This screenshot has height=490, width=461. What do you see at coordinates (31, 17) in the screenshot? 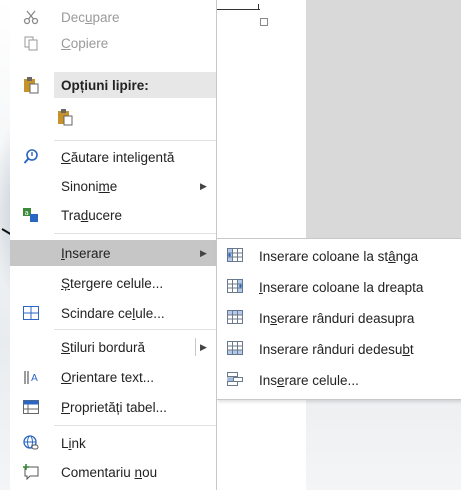
I see `scissors-icon` at bounding box center [31, 17].